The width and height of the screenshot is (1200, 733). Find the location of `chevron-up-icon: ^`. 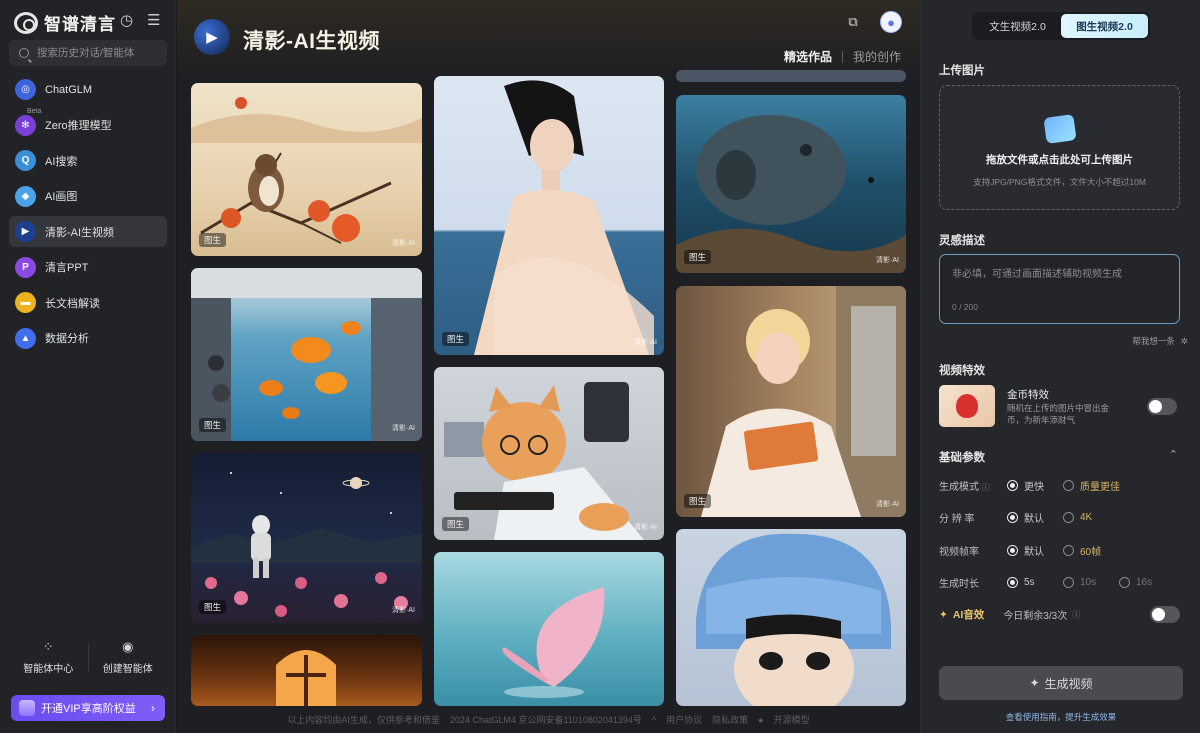

chevron-up-icon: ^ is located at coordinates (654, 720).